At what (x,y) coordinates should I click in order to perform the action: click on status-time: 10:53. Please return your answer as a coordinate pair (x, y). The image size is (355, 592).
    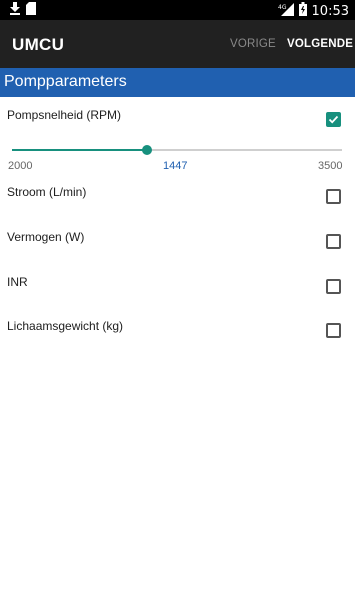
    Looking at the image, I should click on (330, 11).